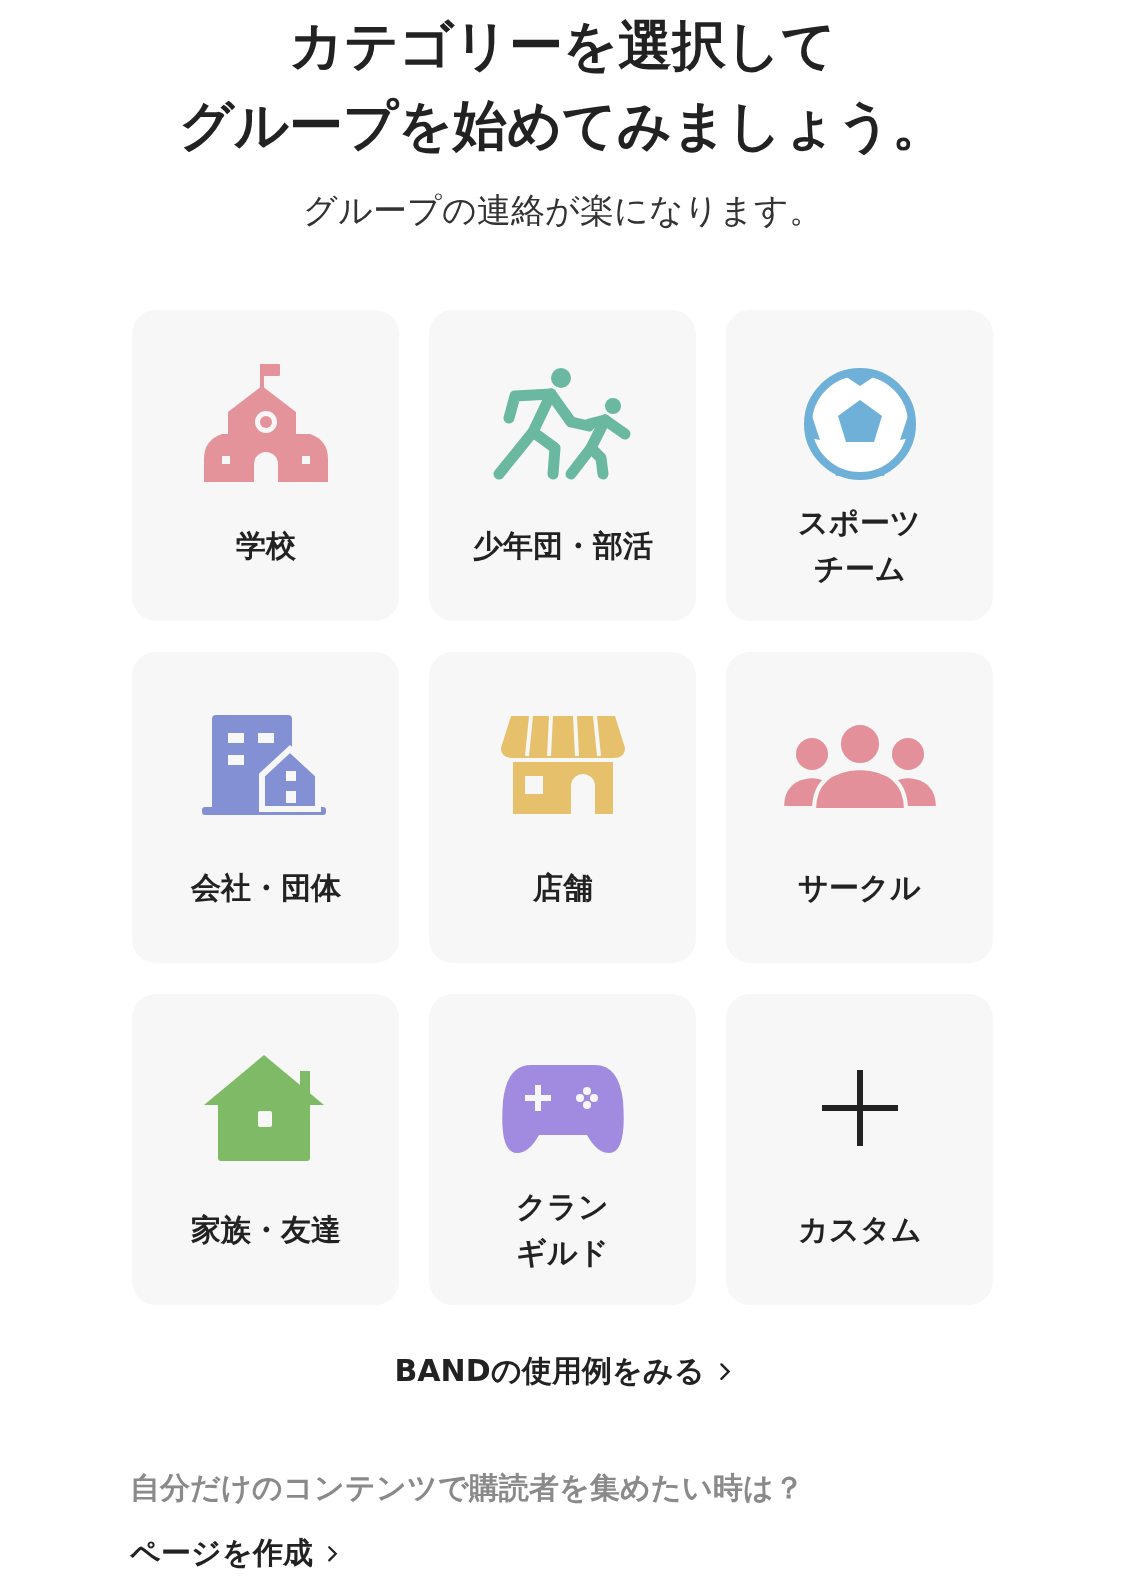 Image resolution: width=1125 pixels, height=1581 pixels. I want to click on plus-icon, so click(859, 1108).